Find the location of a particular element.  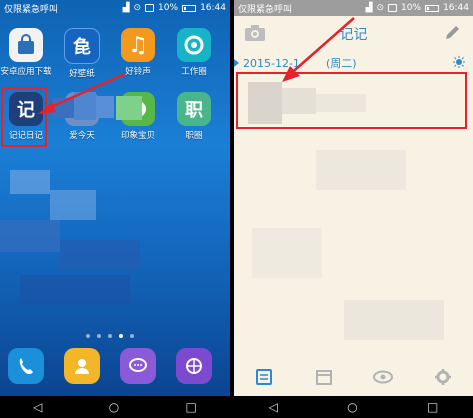

music-note-icon: ♫ is located at coordinates (138, 45).